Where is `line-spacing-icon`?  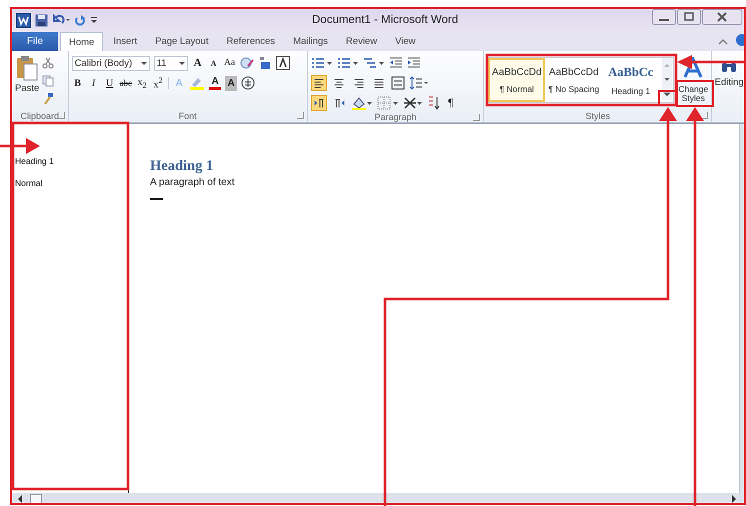
line-spacing-icon is located at coordinates (418, 83).